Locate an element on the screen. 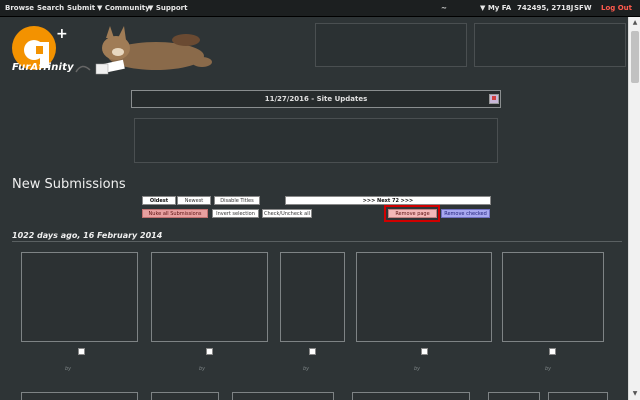  site-update-text: 11/27/2016 - Site Updates is located at coordinates (316, 99).